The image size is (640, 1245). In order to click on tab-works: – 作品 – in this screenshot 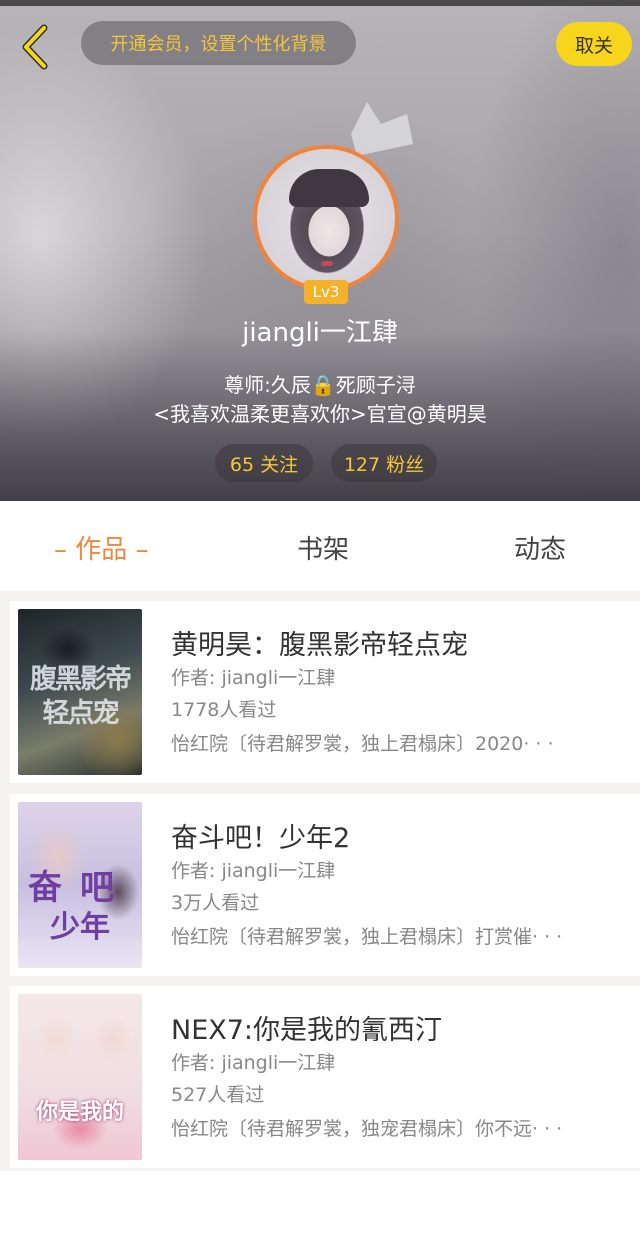, I will do `click(101, 547)`.